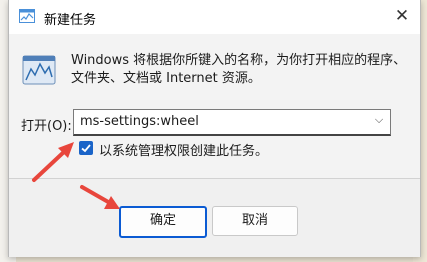 This screenshot has height=262, width=427. I want to click on close-button: ✕, so click(402, 16).